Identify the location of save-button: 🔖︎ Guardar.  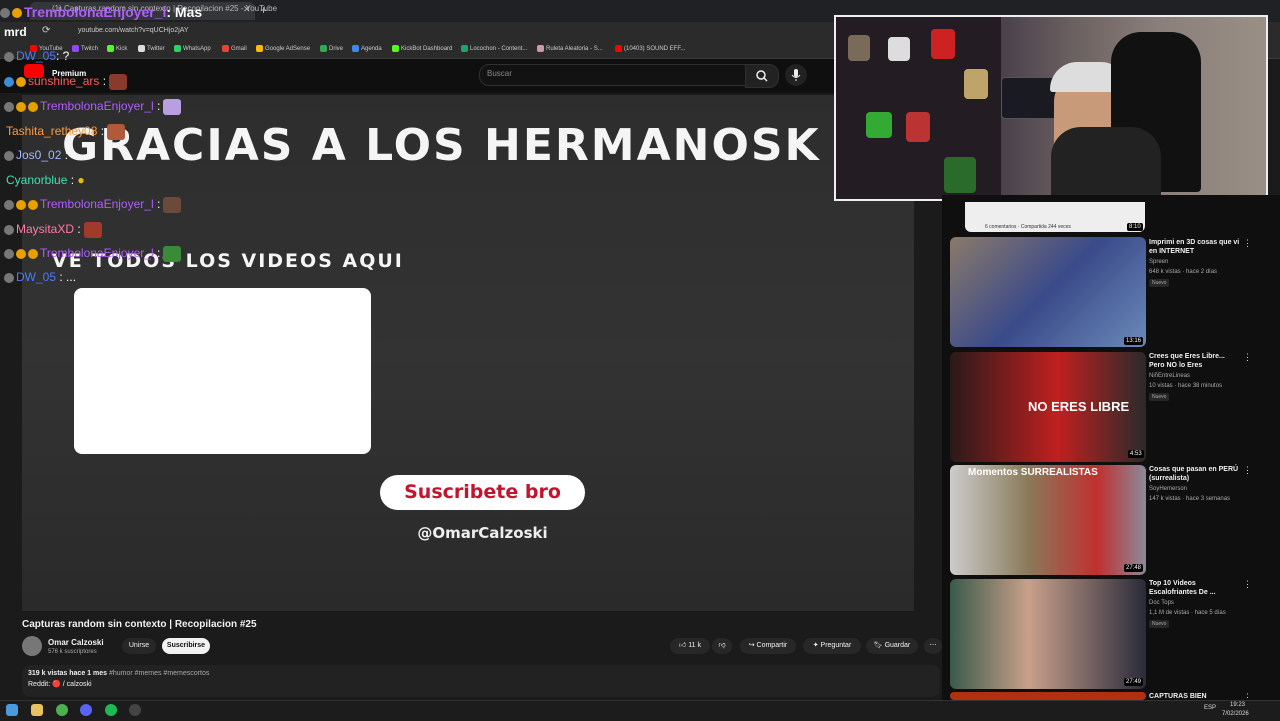
(892, 646).